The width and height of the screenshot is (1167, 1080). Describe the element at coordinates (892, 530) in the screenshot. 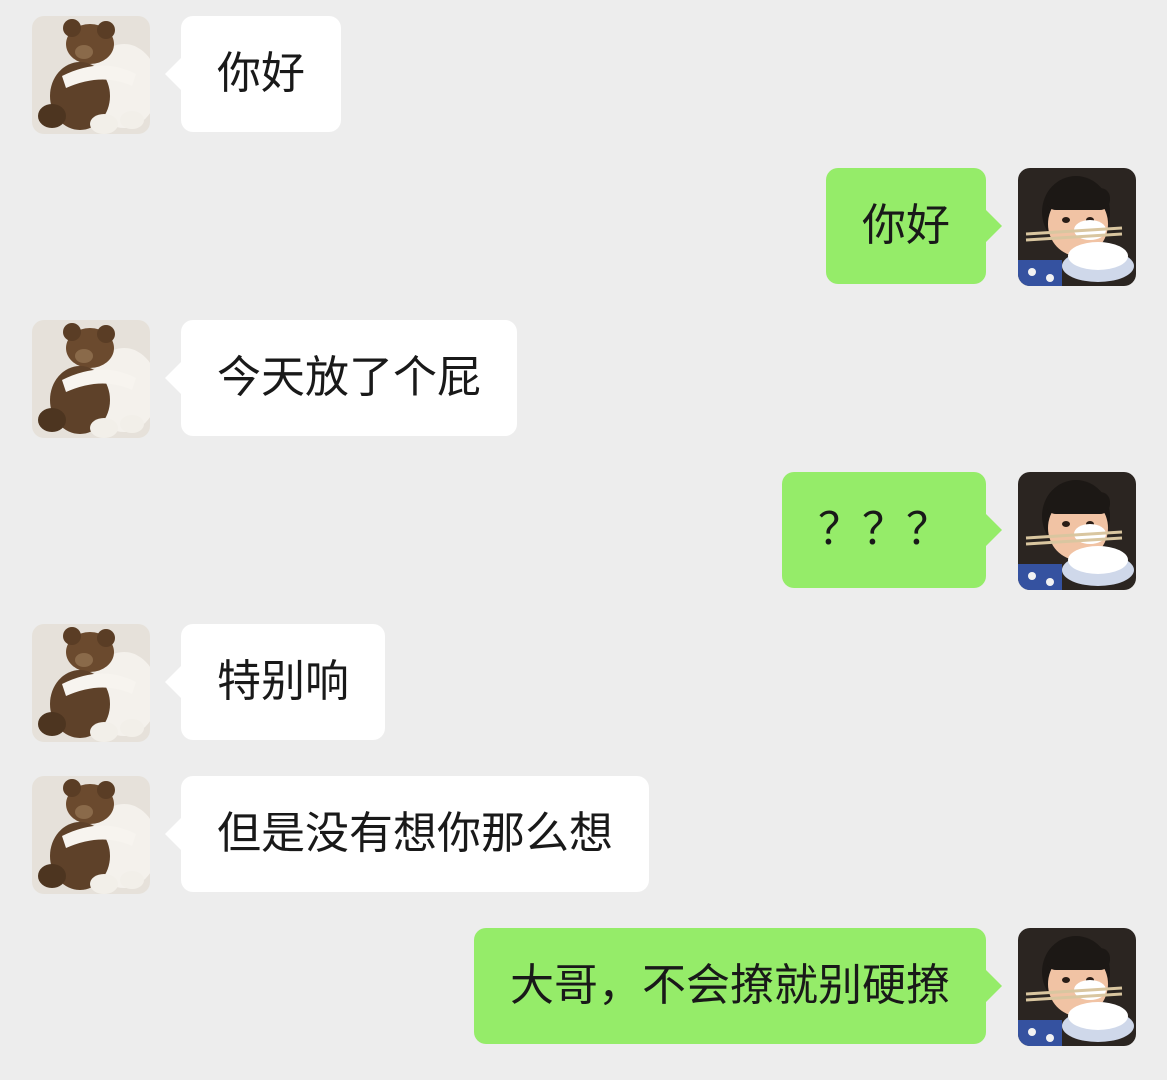

I see `message-bubble: ？？？` at that location.